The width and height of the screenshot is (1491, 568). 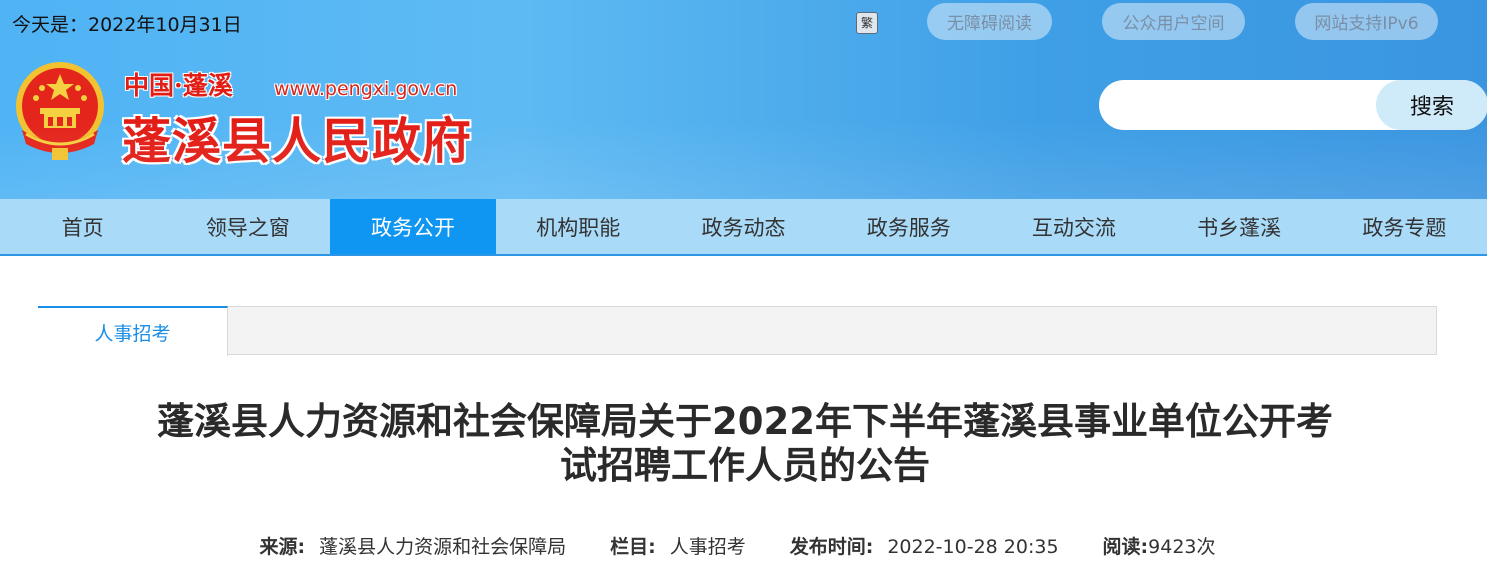 I want to click on meta-read-value: 9423次, so click(x=1182, y=547).